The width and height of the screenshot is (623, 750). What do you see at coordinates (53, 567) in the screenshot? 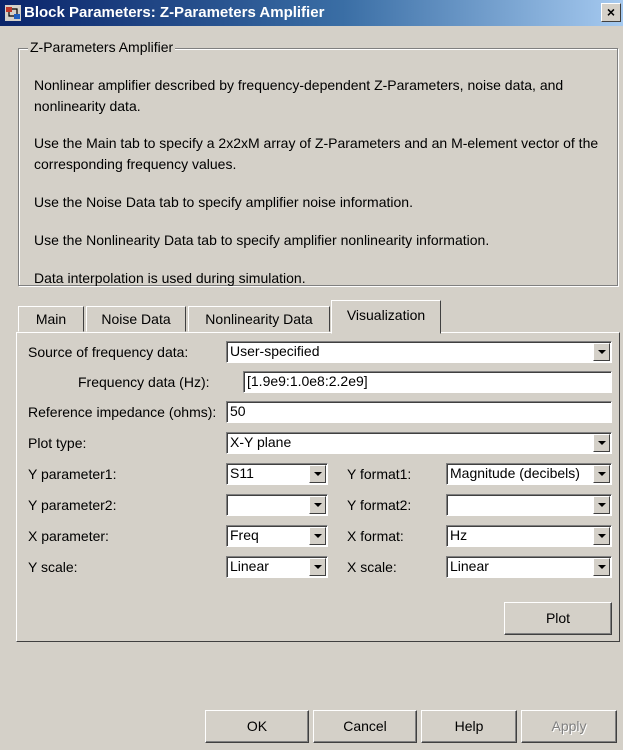
I see `y-scale-label: Y scale:` at bounding box center [53, 567].